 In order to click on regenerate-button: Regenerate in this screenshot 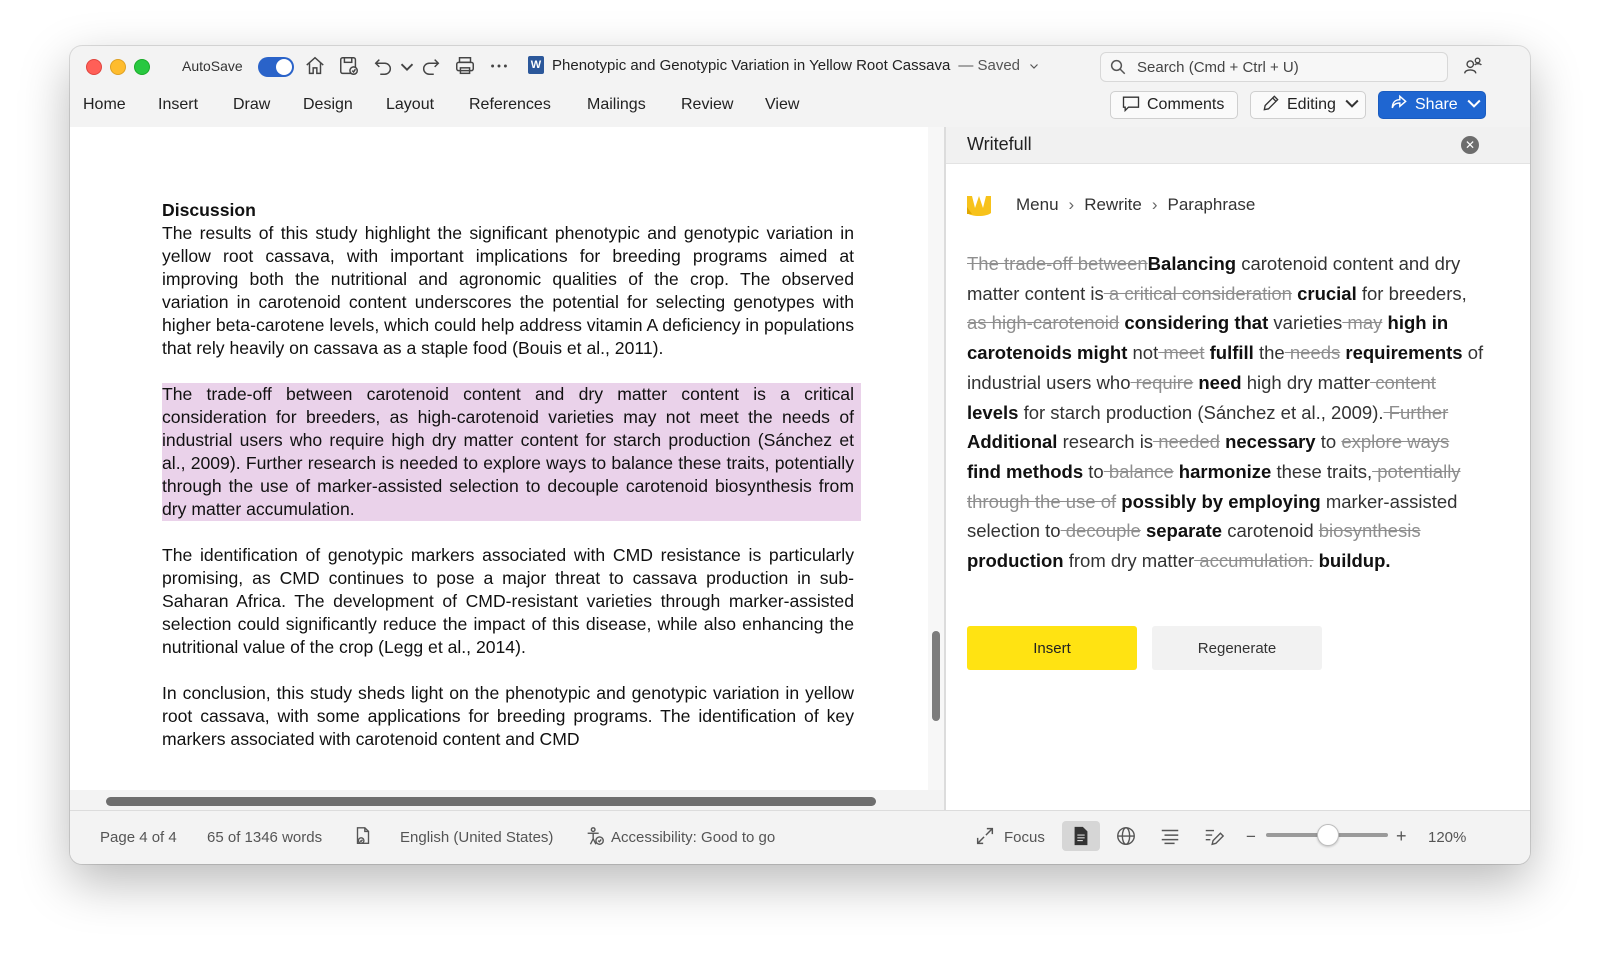, I will do `click(1237, 648)`.